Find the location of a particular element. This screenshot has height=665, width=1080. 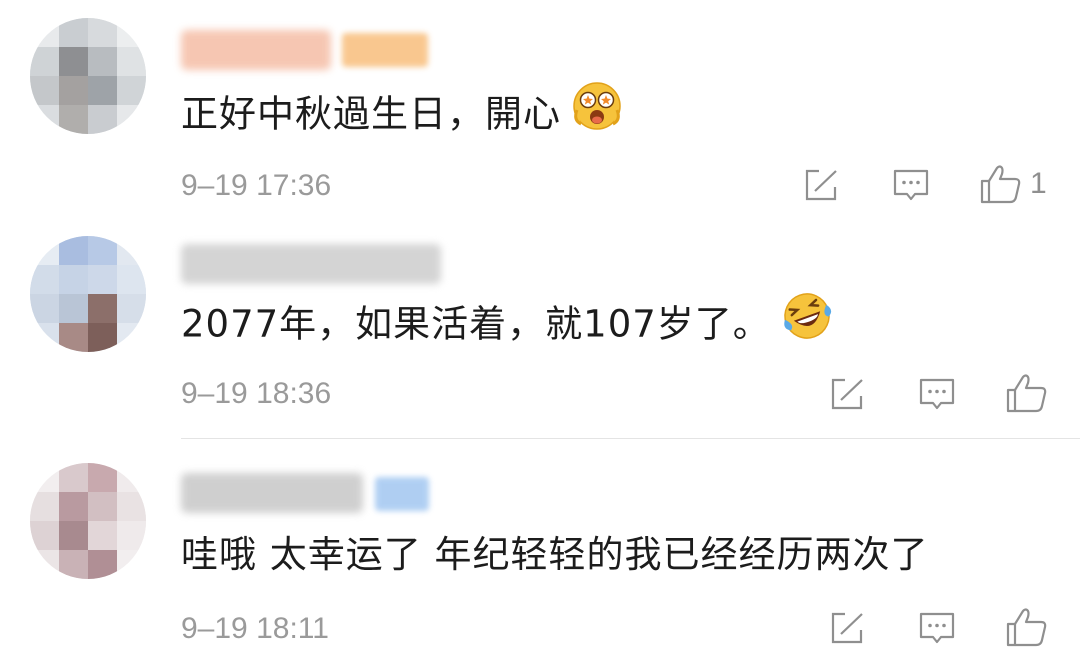

comment-text: 正好中秋過生日，開心 is located at coordinates (402, 113).